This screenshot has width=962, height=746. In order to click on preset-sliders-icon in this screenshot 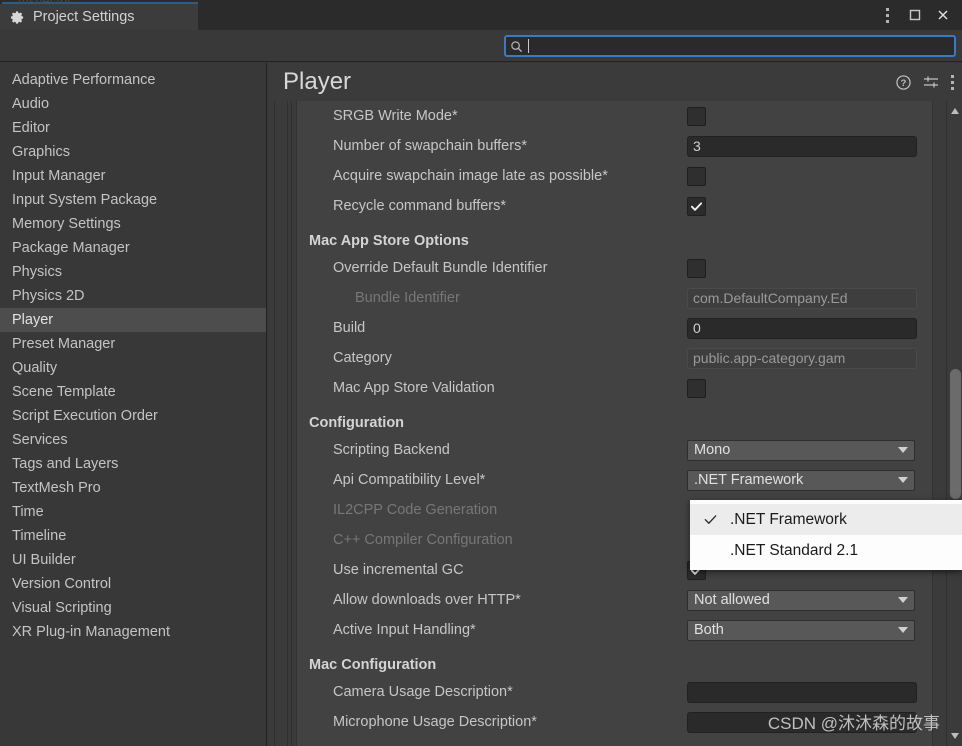, I will do `click(931, 82)`.